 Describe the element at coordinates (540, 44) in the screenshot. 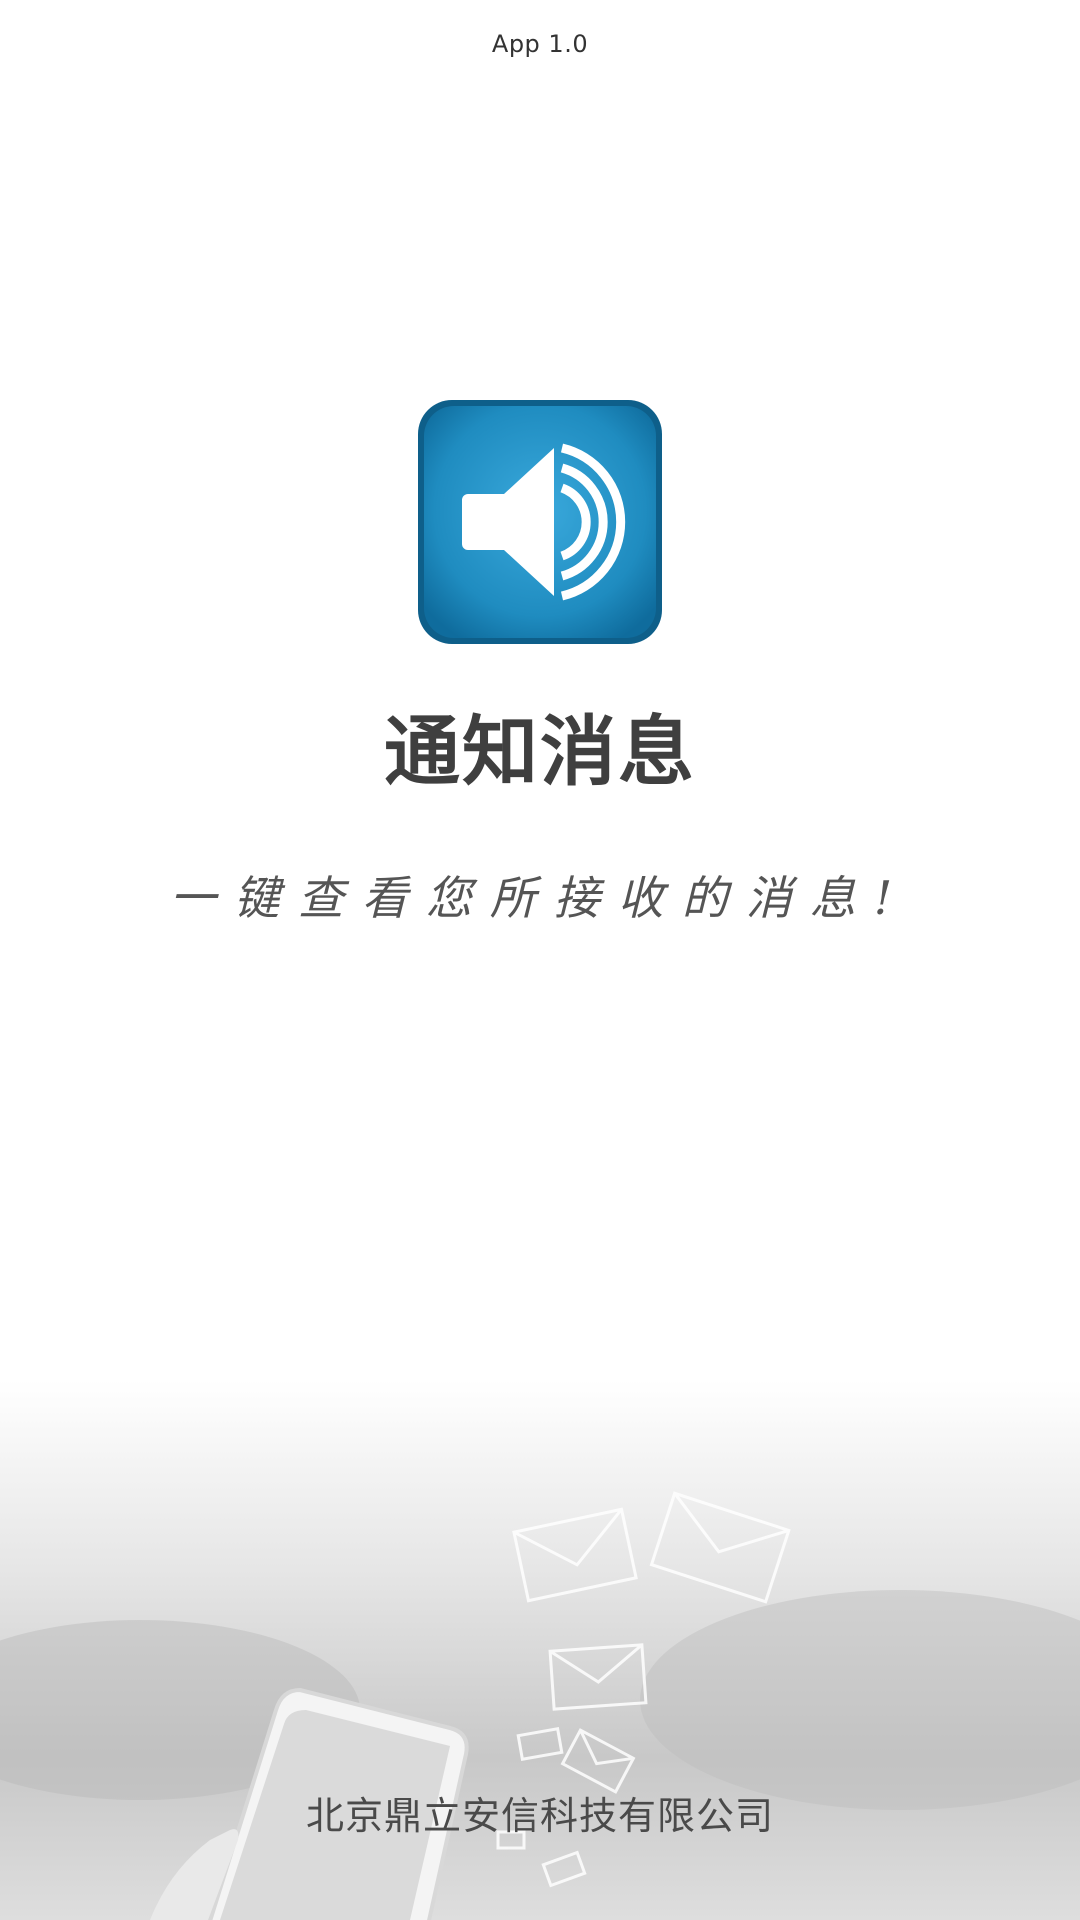

I see `version-label: App 1.0` at that location.